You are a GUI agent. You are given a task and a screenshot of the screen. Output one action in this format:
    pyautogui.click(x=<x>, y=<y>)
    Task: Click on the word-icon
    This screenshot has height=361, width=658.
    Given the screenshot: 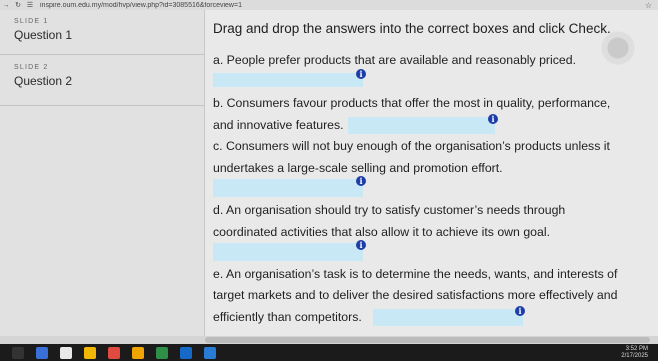 What is the action you would take?
    pyautogui.click(x=186, y=352)
    